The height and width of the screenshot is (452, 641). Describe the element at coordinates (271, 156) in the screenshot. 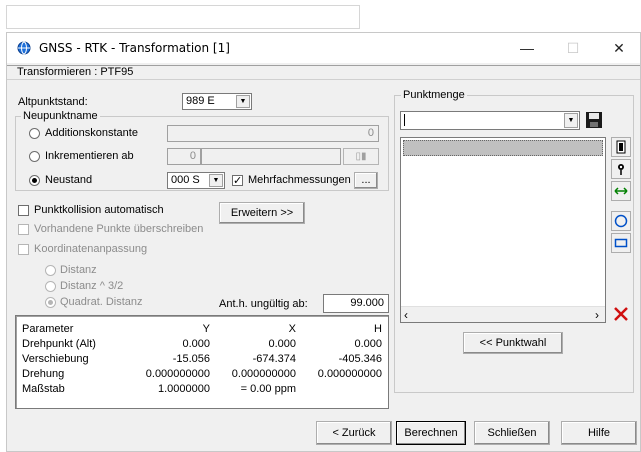

I see `inkrementieren-extra-field` at that location.